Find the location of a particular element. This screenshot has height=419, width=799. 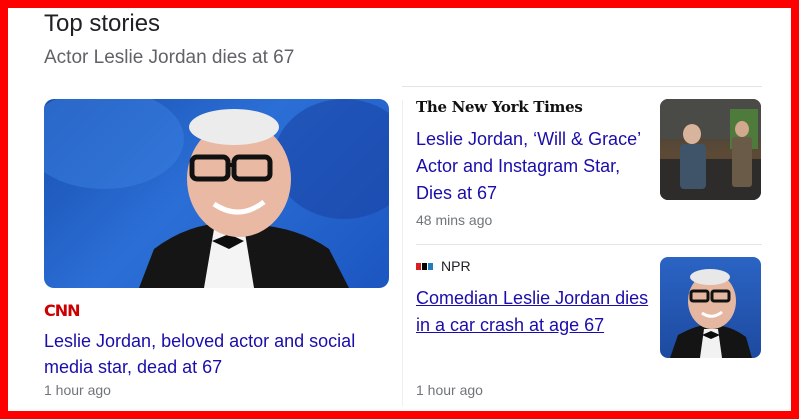

story-3-thumbnail is located at coordinates (710, 307).